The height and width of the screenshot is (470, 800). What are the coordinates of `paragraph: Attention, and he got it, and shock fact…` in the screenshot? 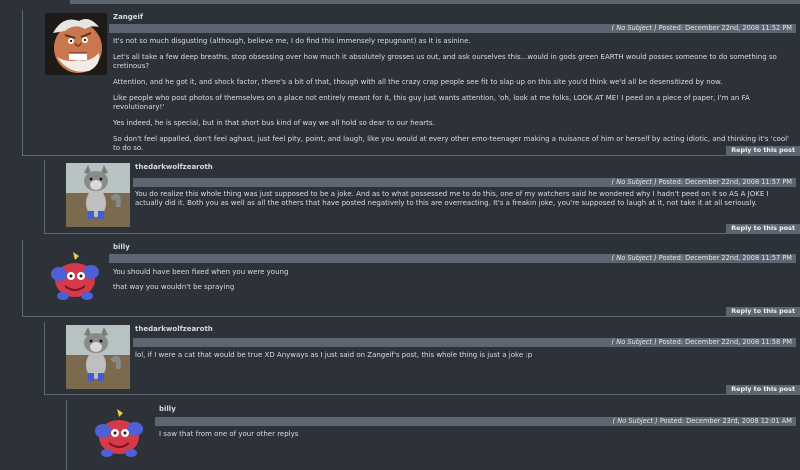 It's located at (418, 82).